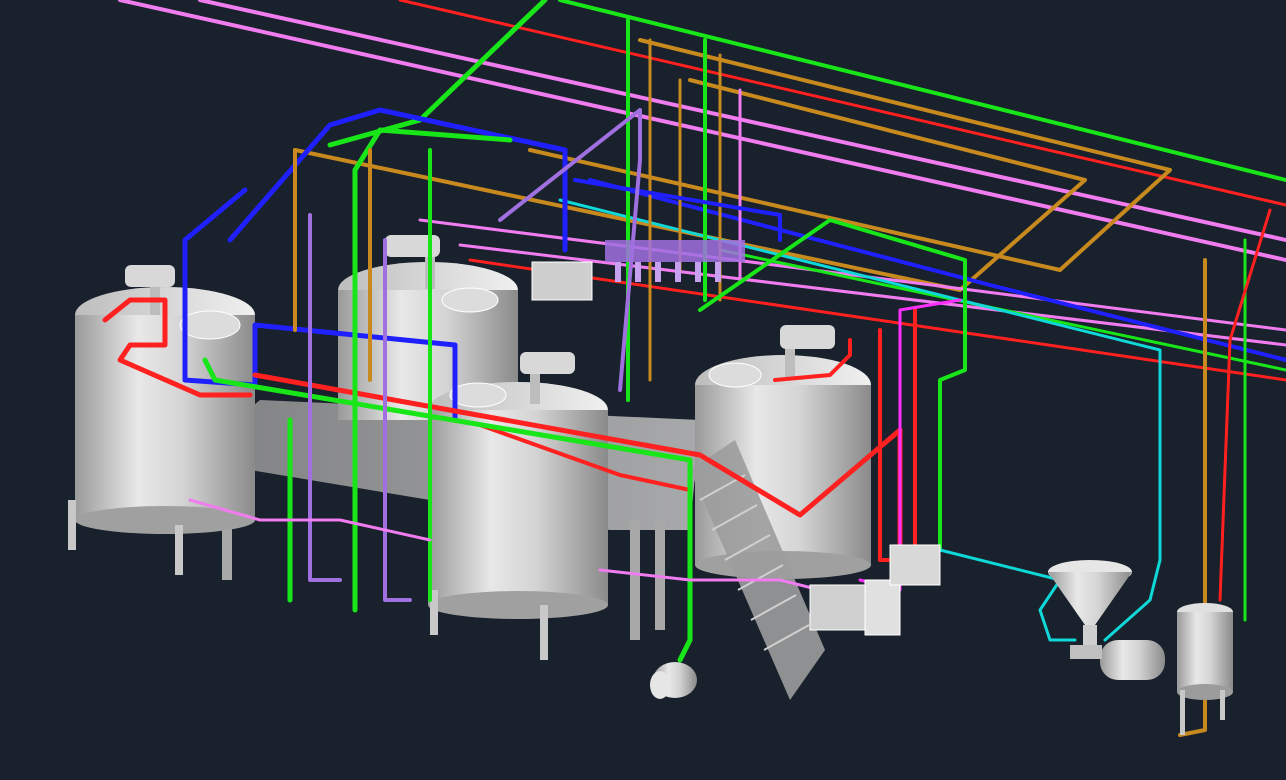  What do you see at coordinates (1007, 595) in the screenshot?
I see `pipe-cyan-hopper` at bounding box center [1007, 595].